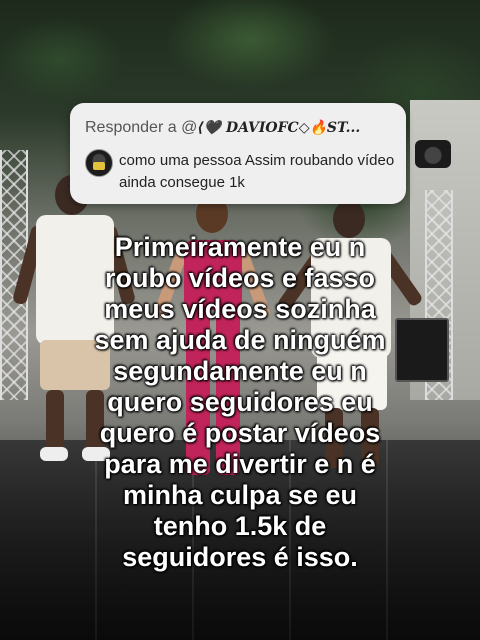 This screenshot has height=640, width=480. Describe the element at coordinates (240, 340) in the screenshot. I see `caption-line: sem ajuda de ninguém` at that location.